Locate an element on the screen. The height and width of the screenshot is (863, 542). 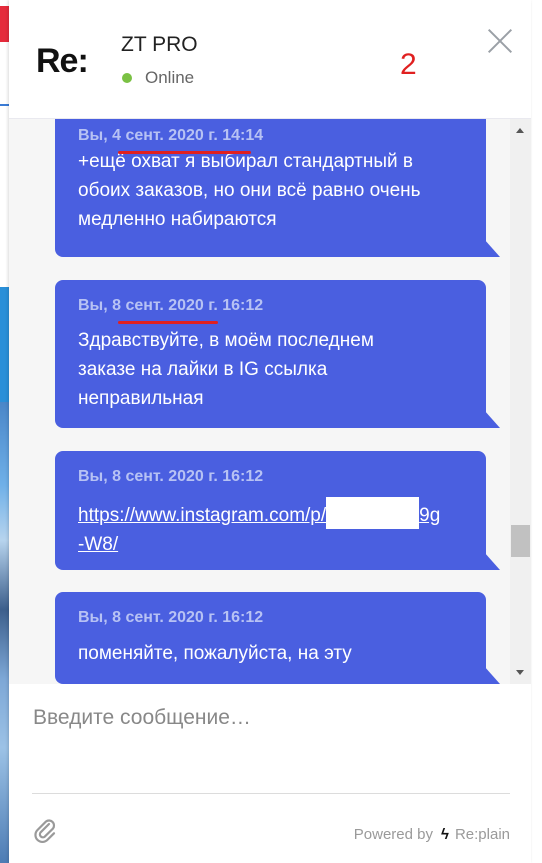
message-line: поменяйте, пожалуйста, на эту is located at coordinates (215, 653).